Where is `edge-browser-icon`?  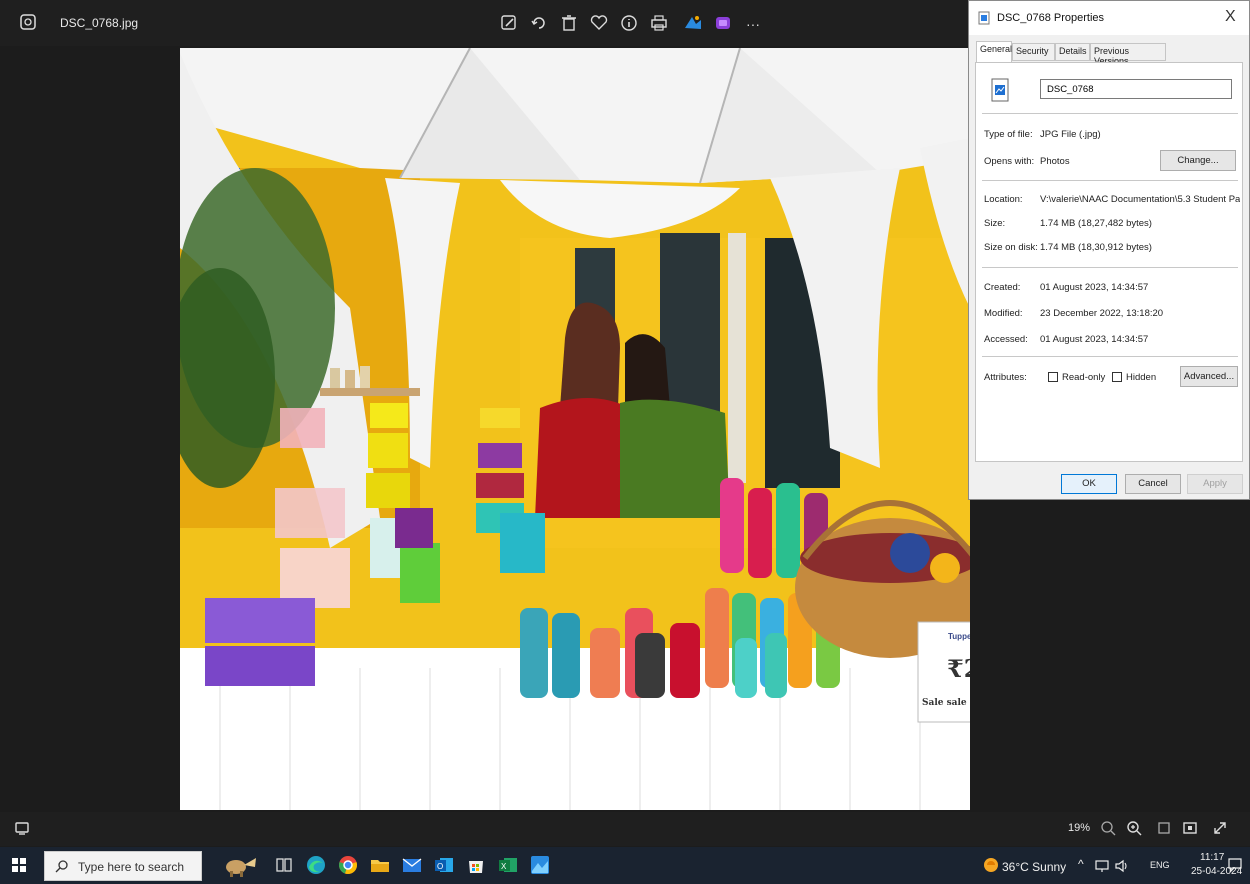
edge-browser-icon is located at coordinates (316, 865).